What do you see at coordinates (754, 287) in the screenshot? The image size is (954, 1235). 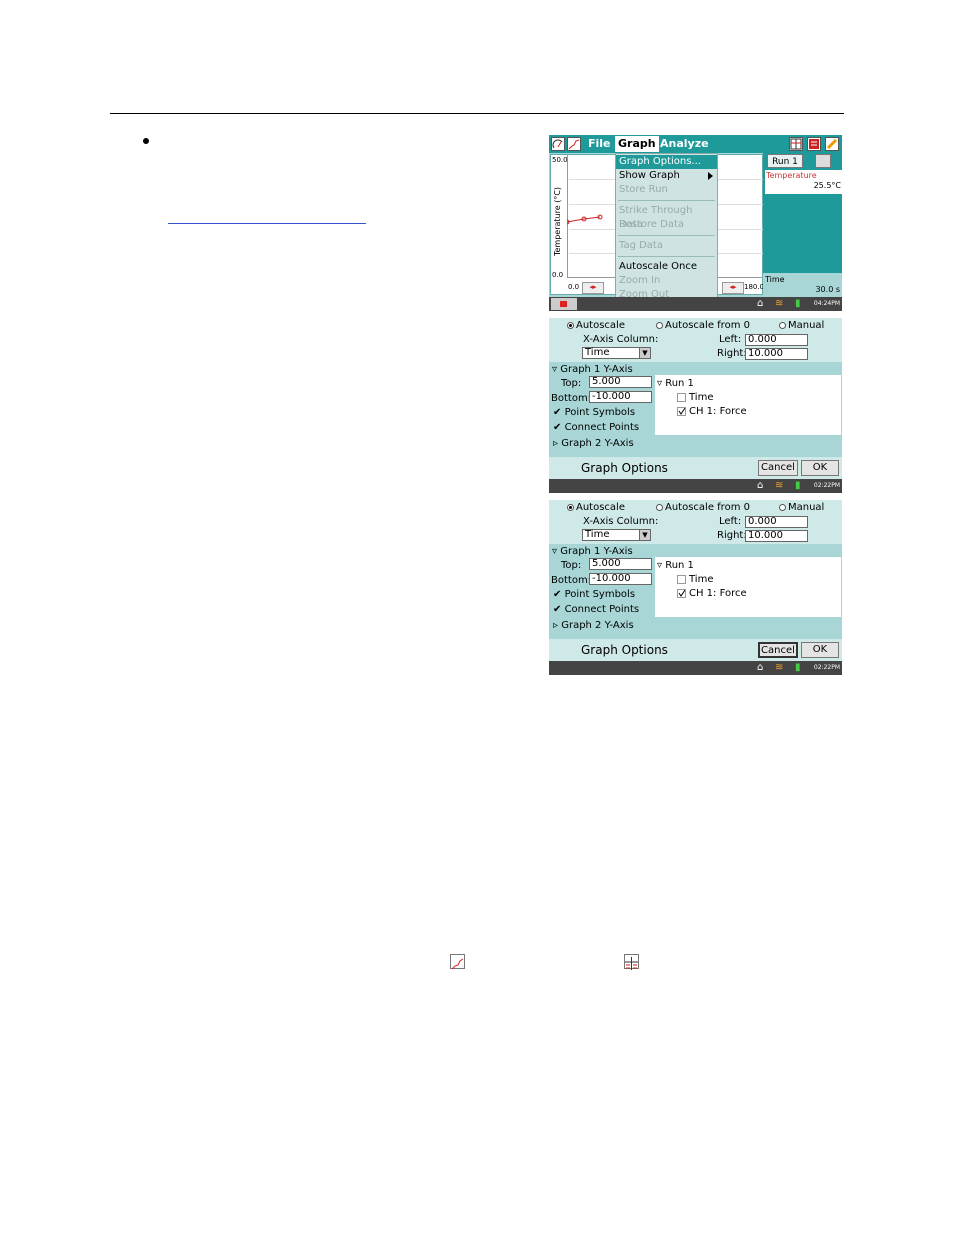 I see `x-right-tick: 180.0` at bounding box center [754, 287].